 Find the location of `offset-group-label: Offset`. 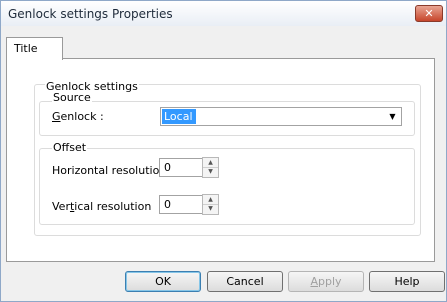

offset-group-label: Offset is located at coordinates (70, 147).